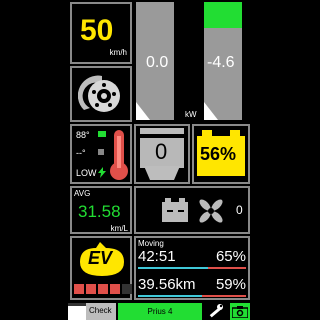  I want to click on power-right-value: -4.6, so click(221, 62).